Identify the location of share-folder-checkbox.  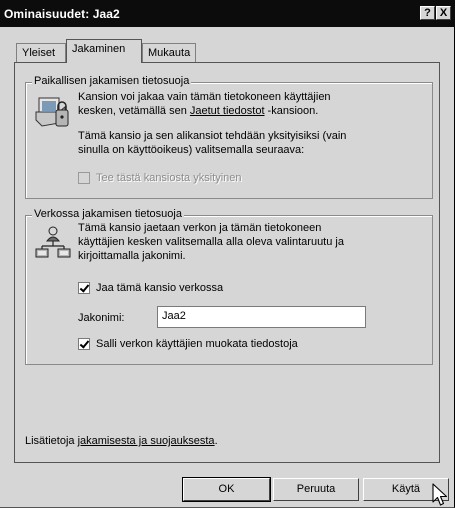
(84, 288).